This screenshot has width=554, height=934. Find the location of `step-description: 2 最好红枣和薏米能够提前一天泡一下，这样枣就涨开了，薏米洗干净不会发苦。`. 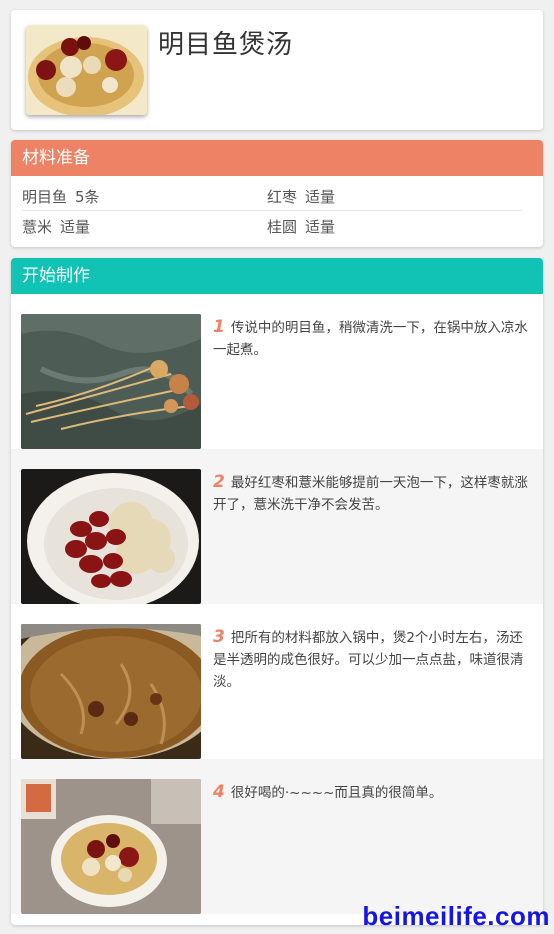

step-description: 2 最好红枣和薏米能够提前一天泡一下，这样枣就涨开了，薏米洗干净不会发苦。 is located at coordinates (372, 493).